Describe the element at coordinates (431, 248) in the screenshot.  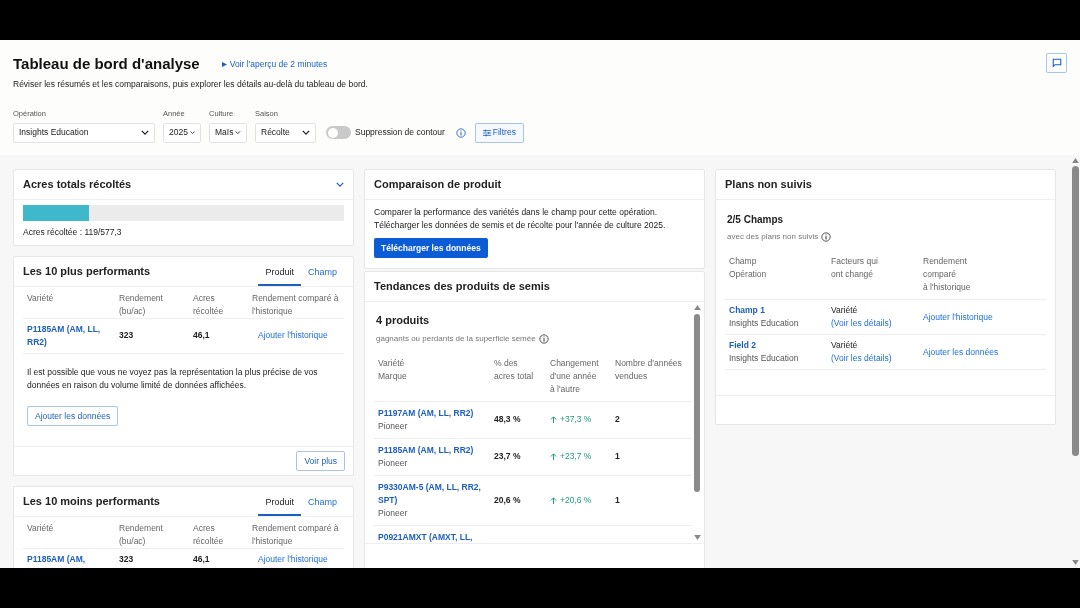
I see `download-button: Télécharger les données` at that location.